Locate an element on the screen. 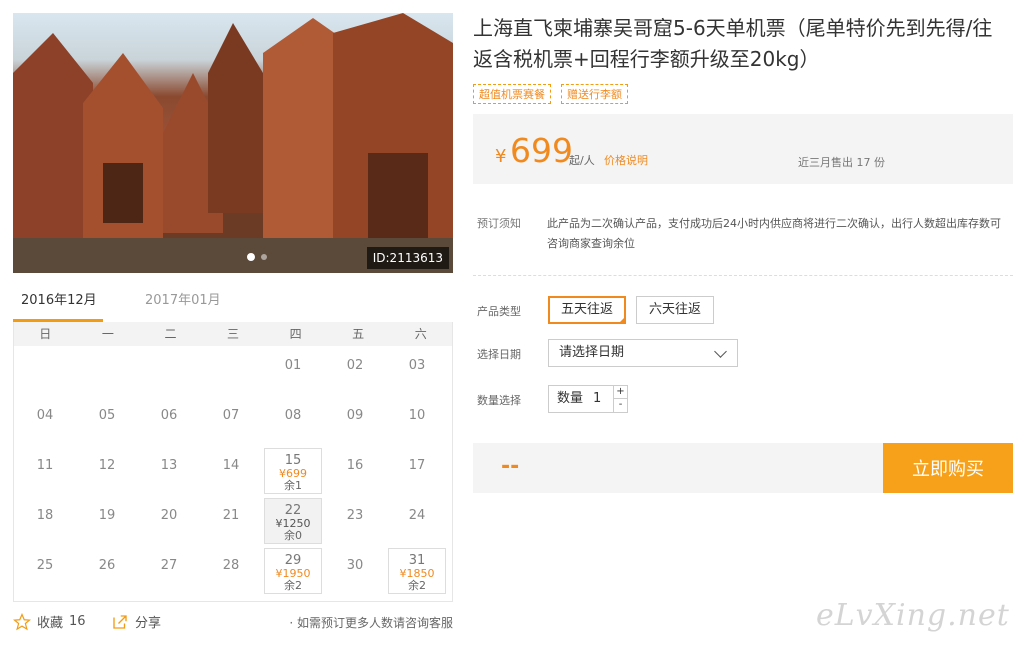  calendar-day: 13 is located at coordinates (169, 471).